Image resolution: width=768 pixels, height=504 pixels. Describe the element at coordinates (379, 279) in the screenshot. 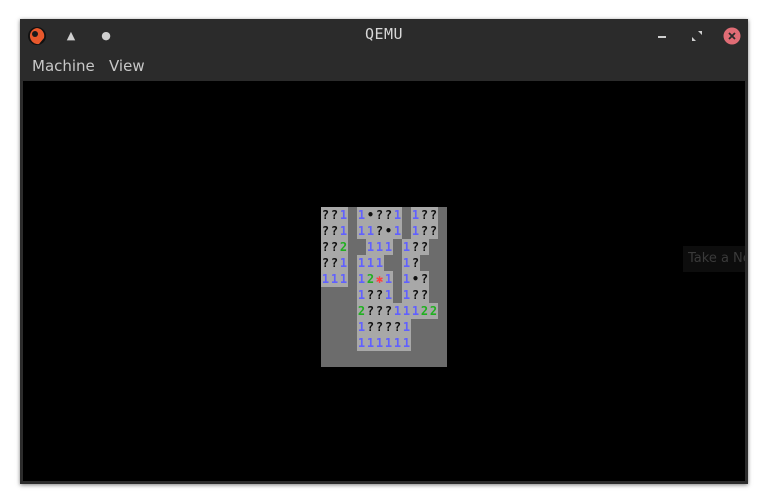

I see `board-cell: ✱` at that location.